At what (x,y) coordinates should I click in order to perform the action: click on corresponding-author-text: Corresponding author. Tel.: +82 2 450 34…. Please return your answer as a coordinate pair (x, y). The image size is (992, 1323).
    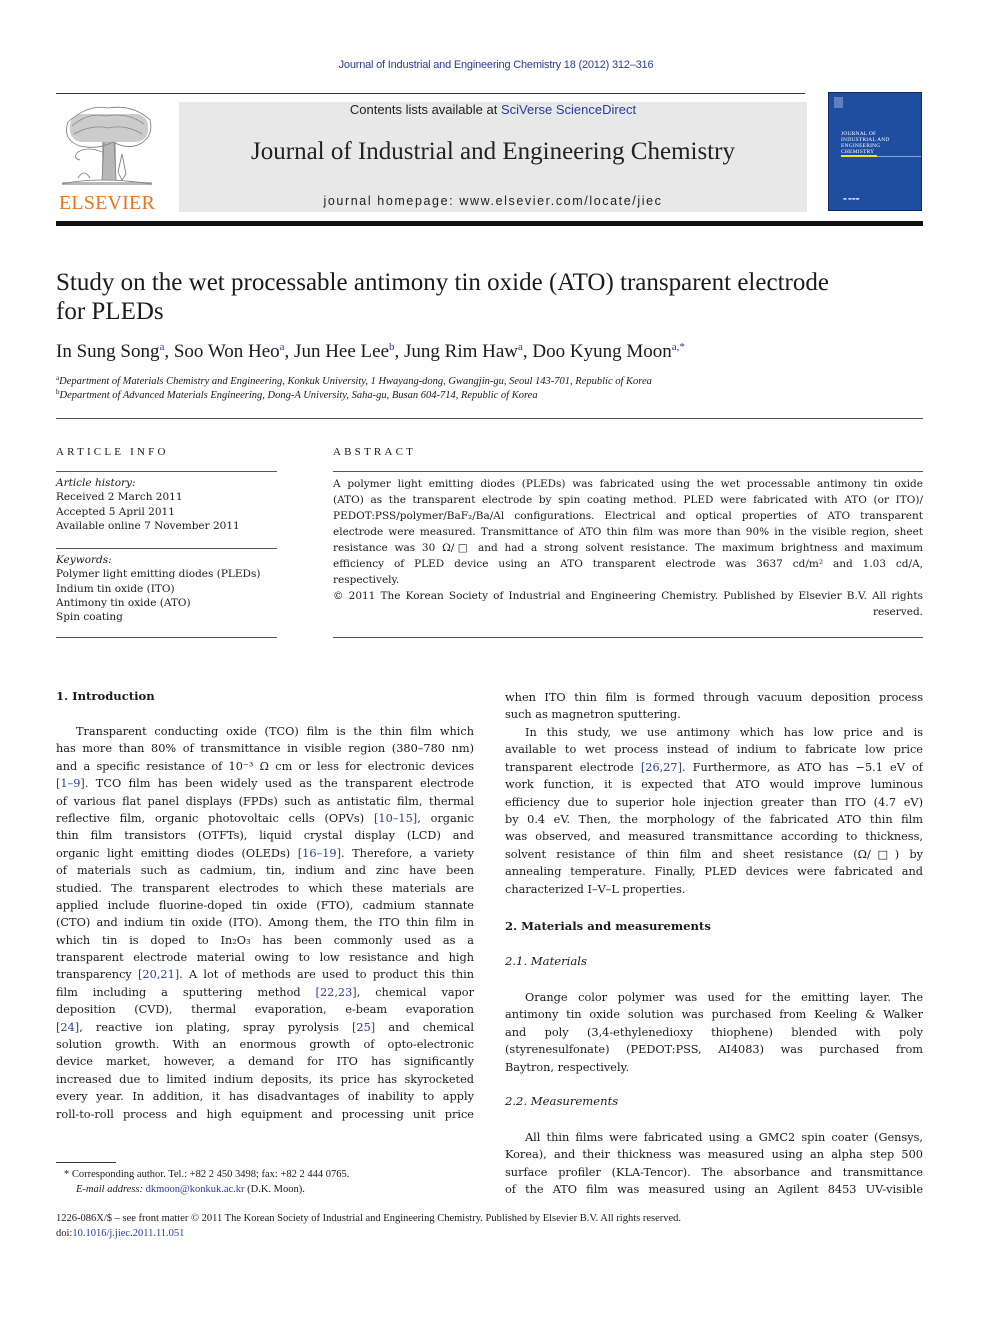
    Looking at the image, I should click on (210, 1174).